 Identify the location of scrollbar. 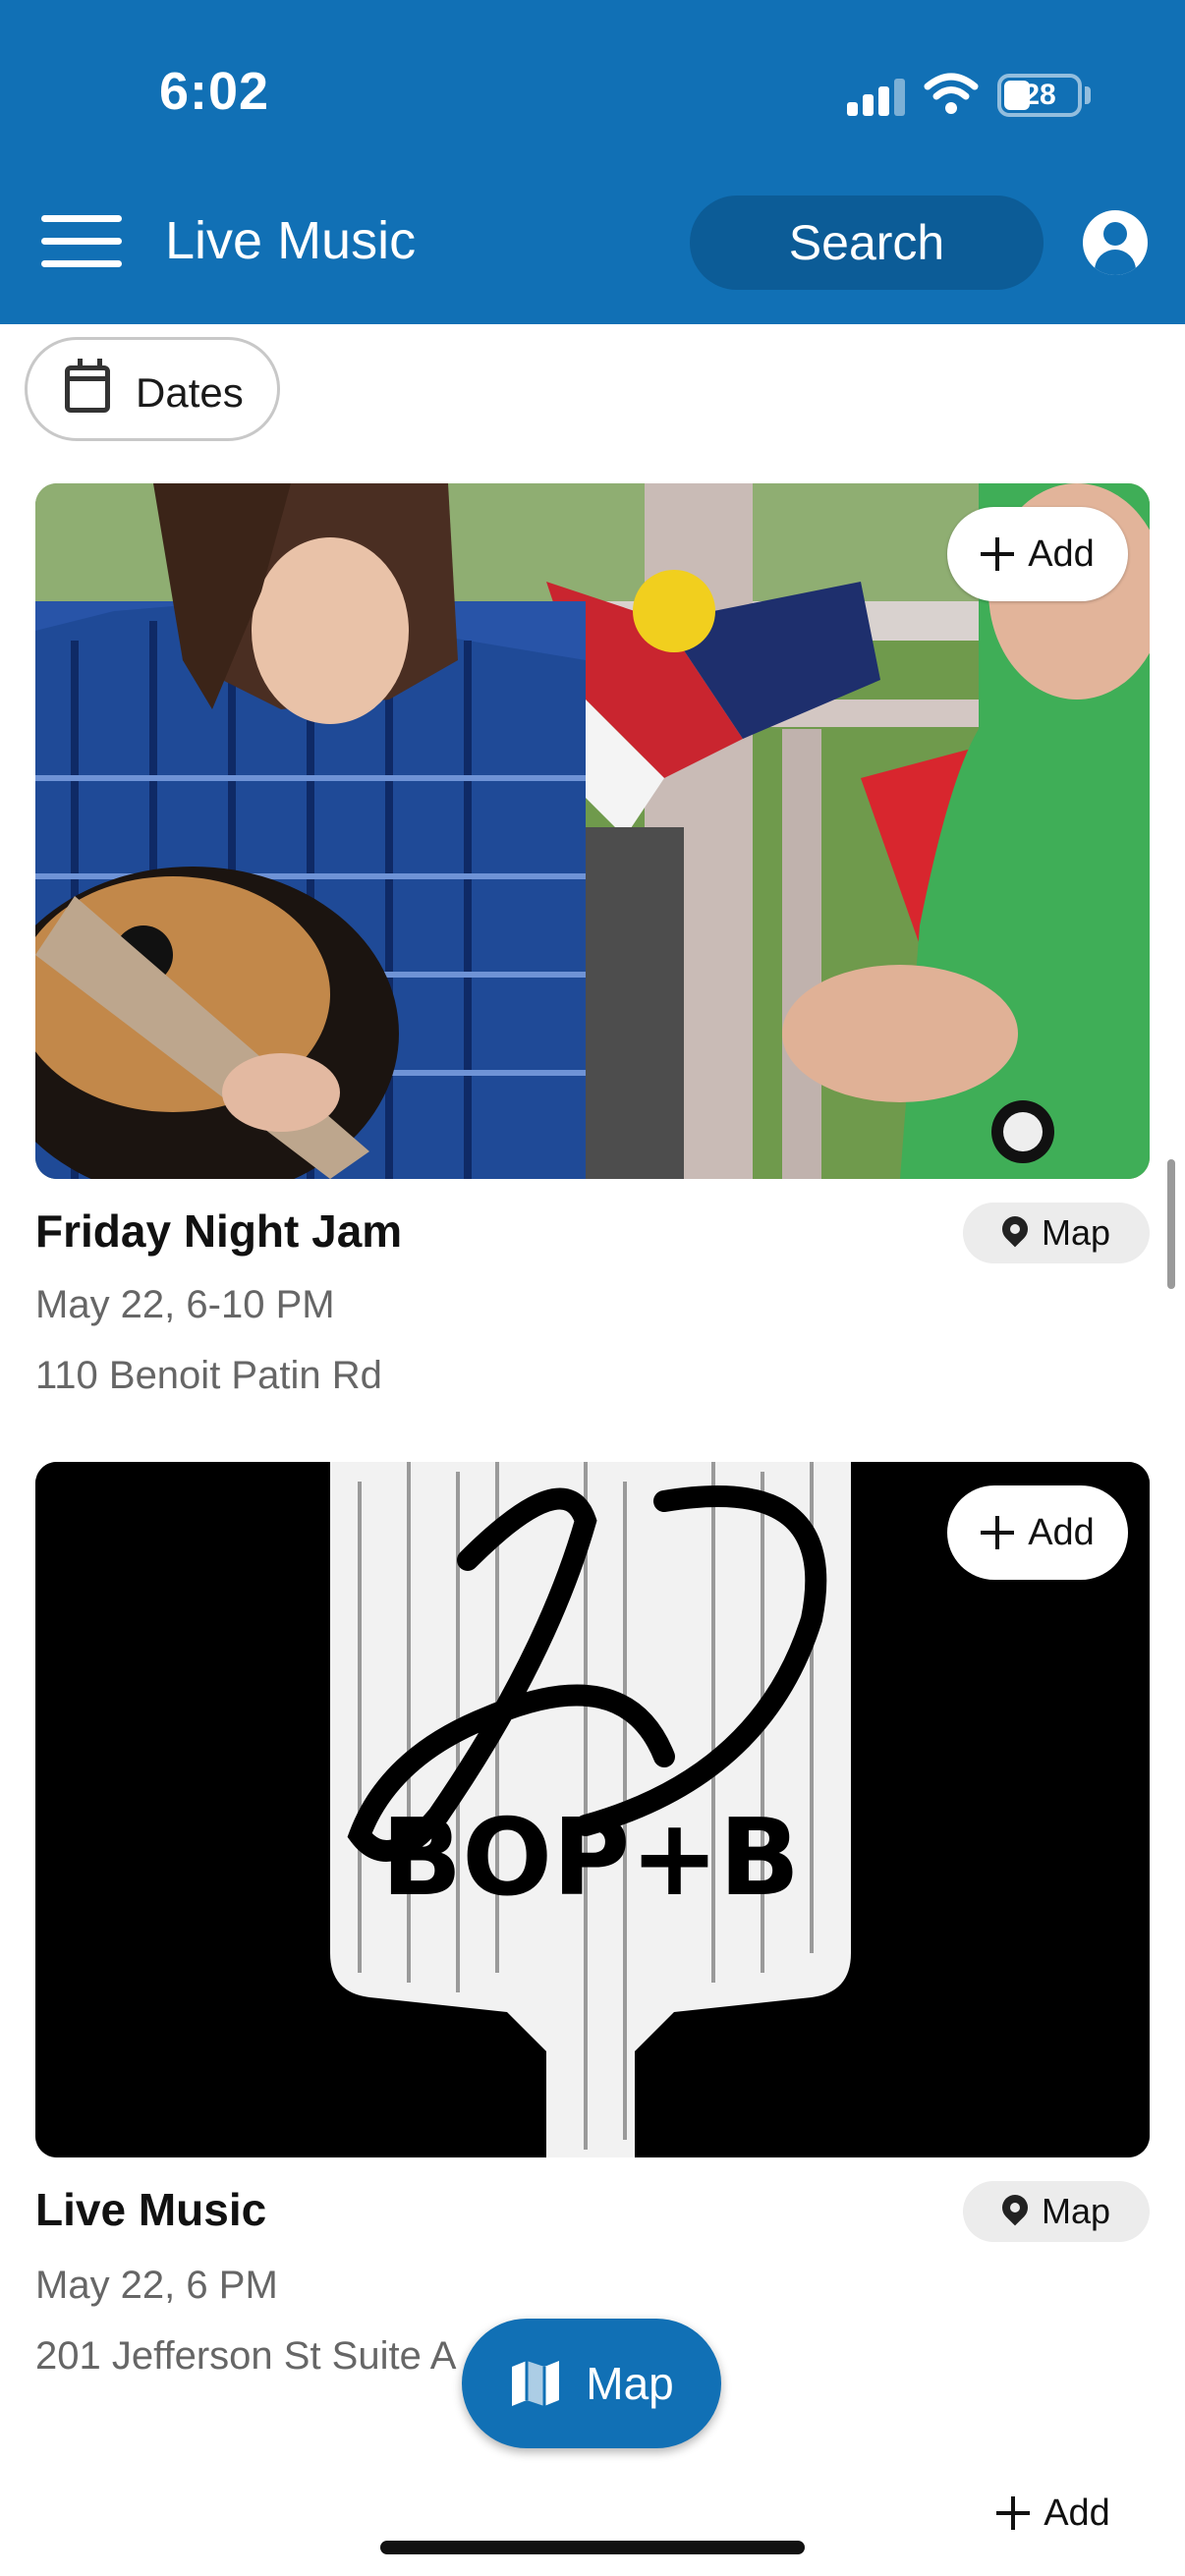
(1171, 1224).